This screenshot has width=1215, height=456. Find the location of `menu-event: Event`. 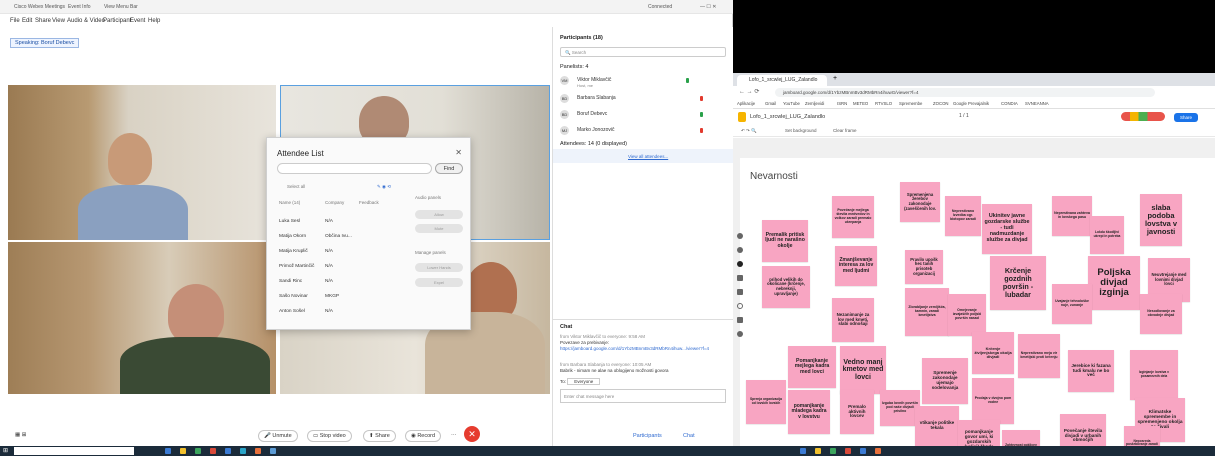

menu-event: Event is located at coordinates (137, 21).